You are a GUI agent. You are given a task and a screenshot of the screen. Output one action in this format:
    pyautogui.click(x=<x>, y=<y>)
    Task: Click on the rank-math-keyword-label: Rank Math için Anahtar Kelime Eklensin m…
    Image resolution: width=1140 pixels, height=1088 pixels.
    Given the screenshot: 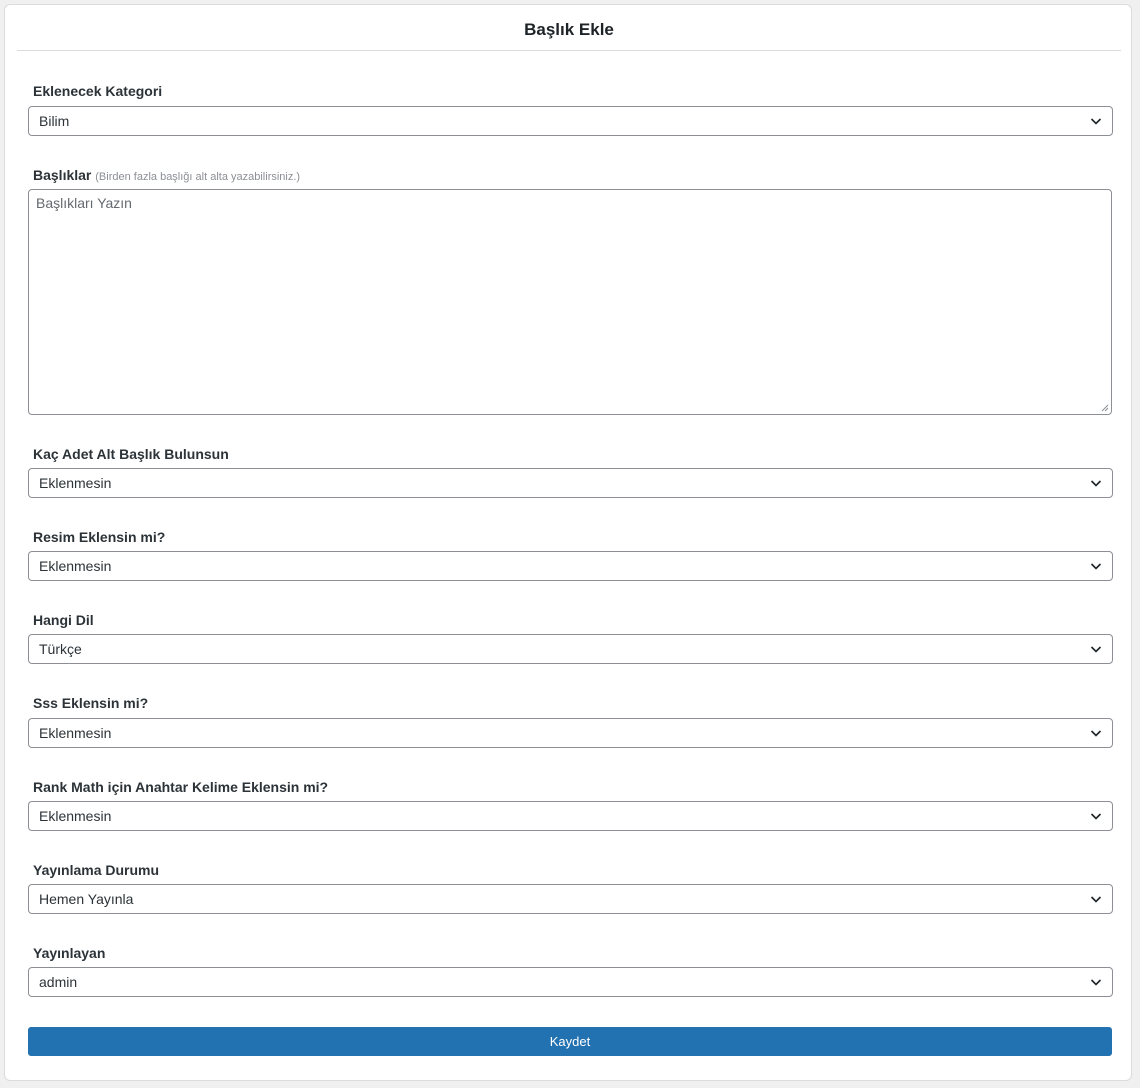 What is the action you would take?
    pyautogui.click(x=181, y=787)
    